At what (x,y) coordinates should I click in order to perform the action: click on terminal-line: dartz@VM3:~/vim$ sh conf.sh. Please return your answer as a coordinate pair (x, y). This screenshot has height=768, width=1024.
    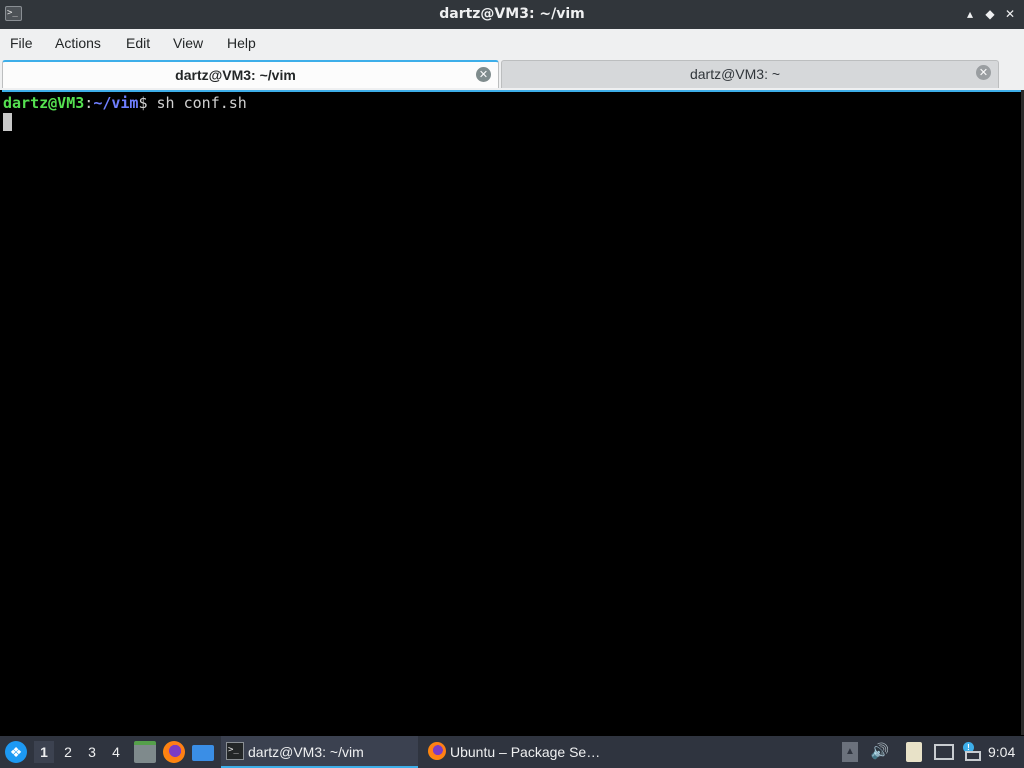
    Looking at the image, I should click on (125, 103).